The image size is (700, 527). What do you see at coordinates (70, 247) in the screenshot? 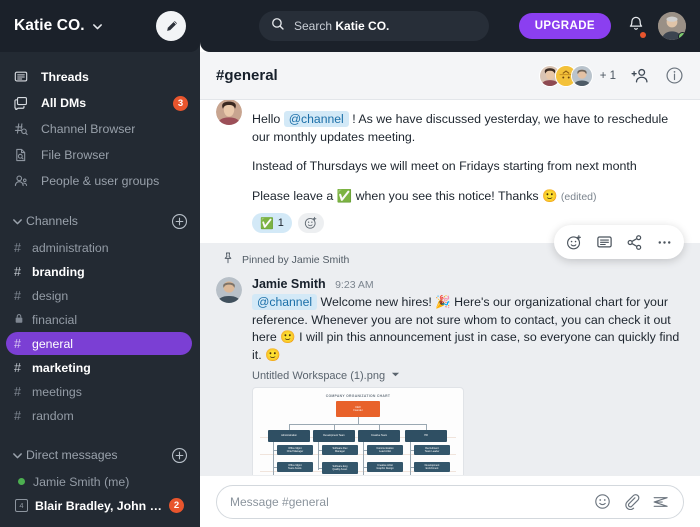
I see `channel-name: administration` at bounding box center [70, 247].